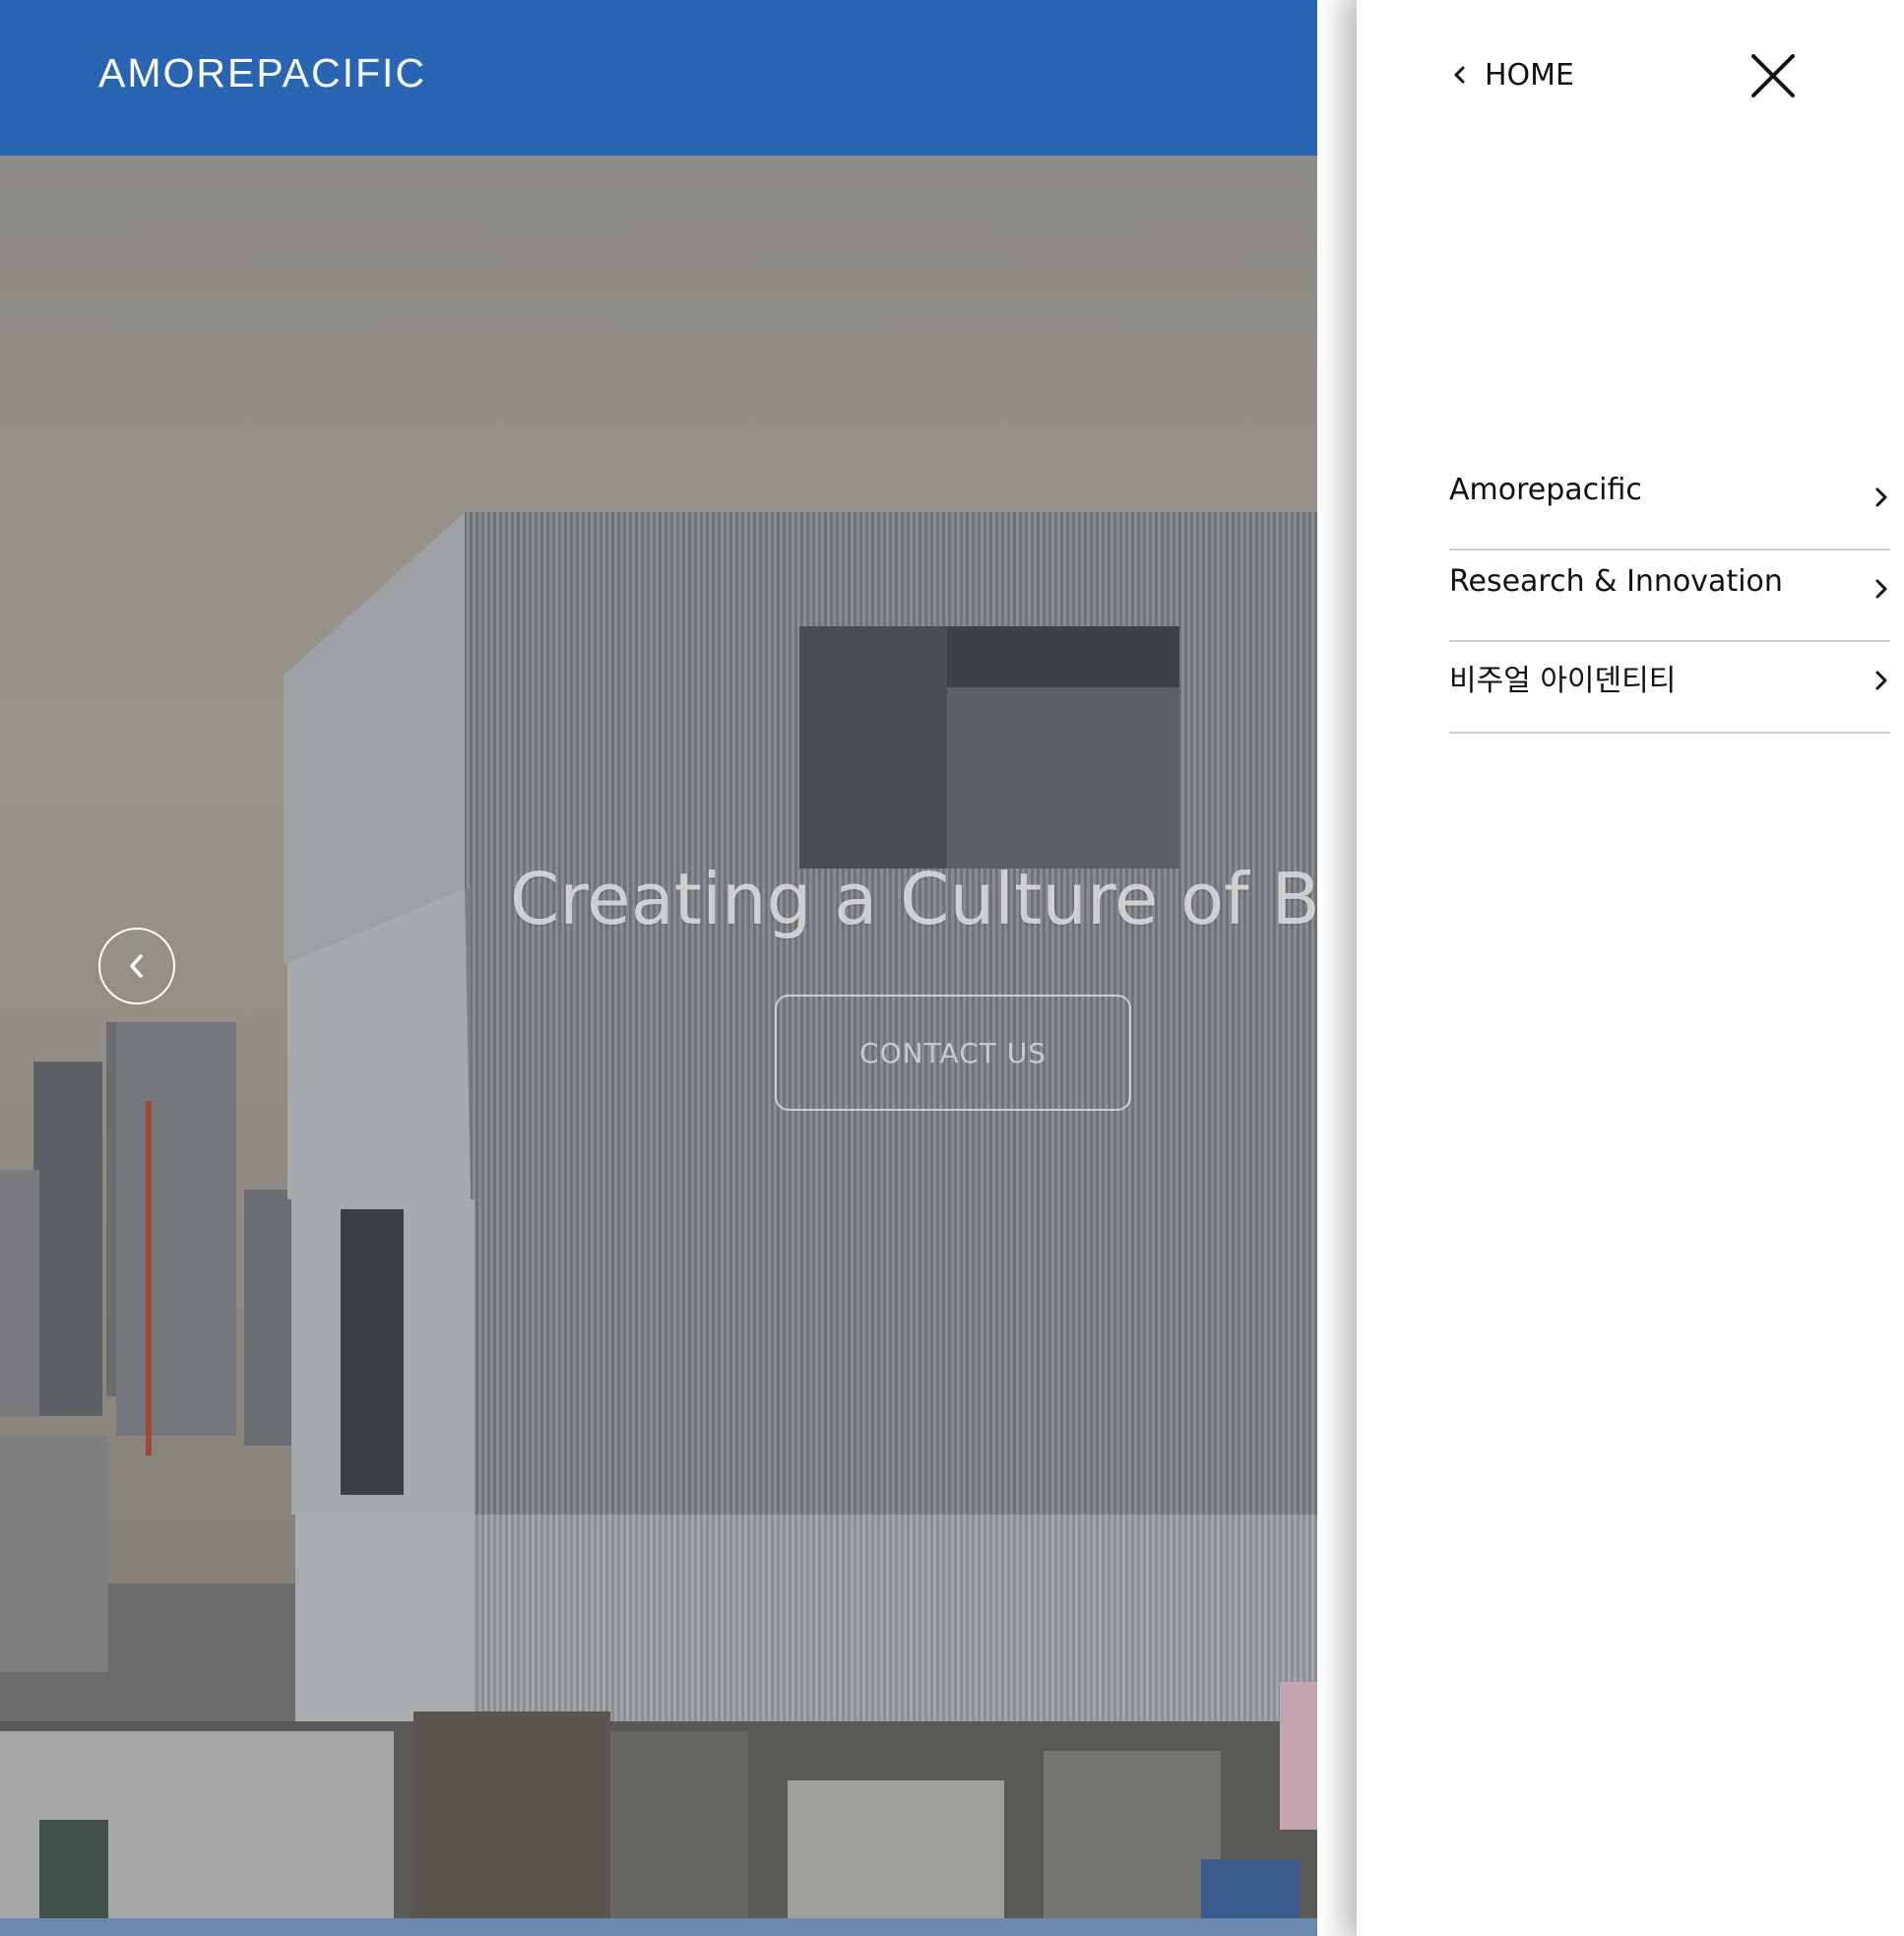 The width and height of the screenshot is (1904, 1936). I want to click on logo-text-secondary: PACIFIC, so click(341, 73).